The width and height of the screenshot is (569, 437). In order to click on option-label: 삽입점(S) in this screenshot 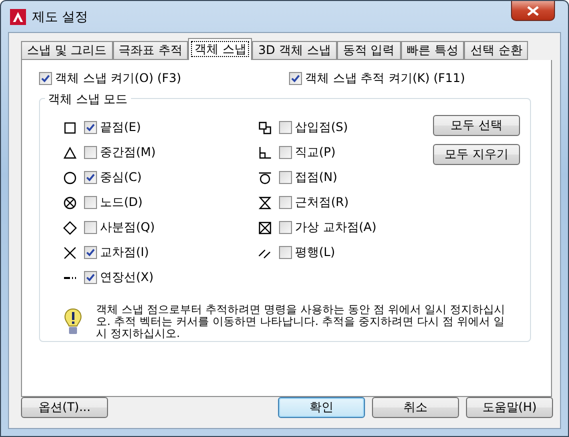, I will do `click(321, 127)`.